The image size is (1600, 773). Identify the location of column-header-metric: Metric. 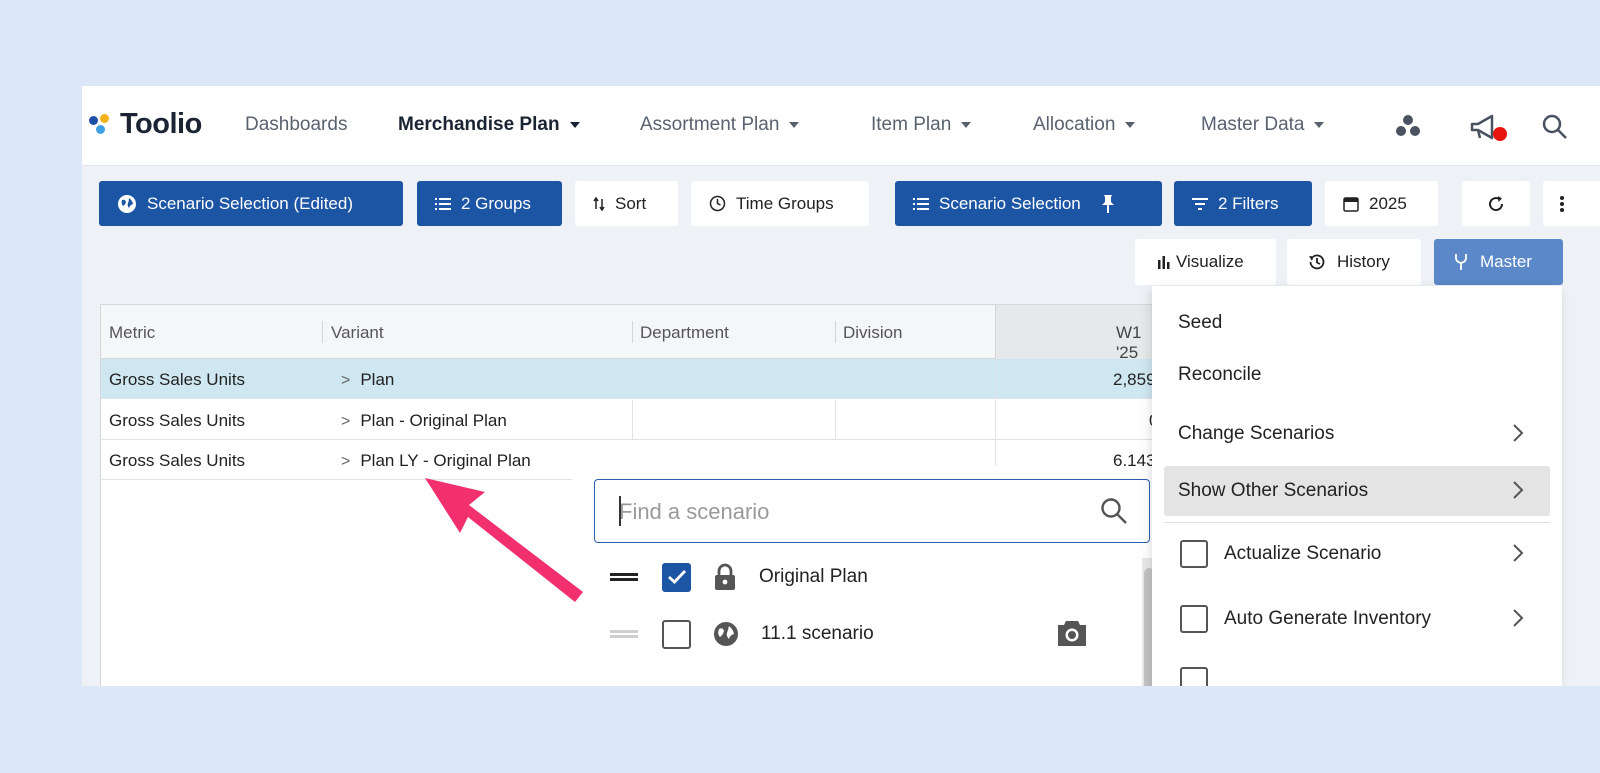
(132, 333).